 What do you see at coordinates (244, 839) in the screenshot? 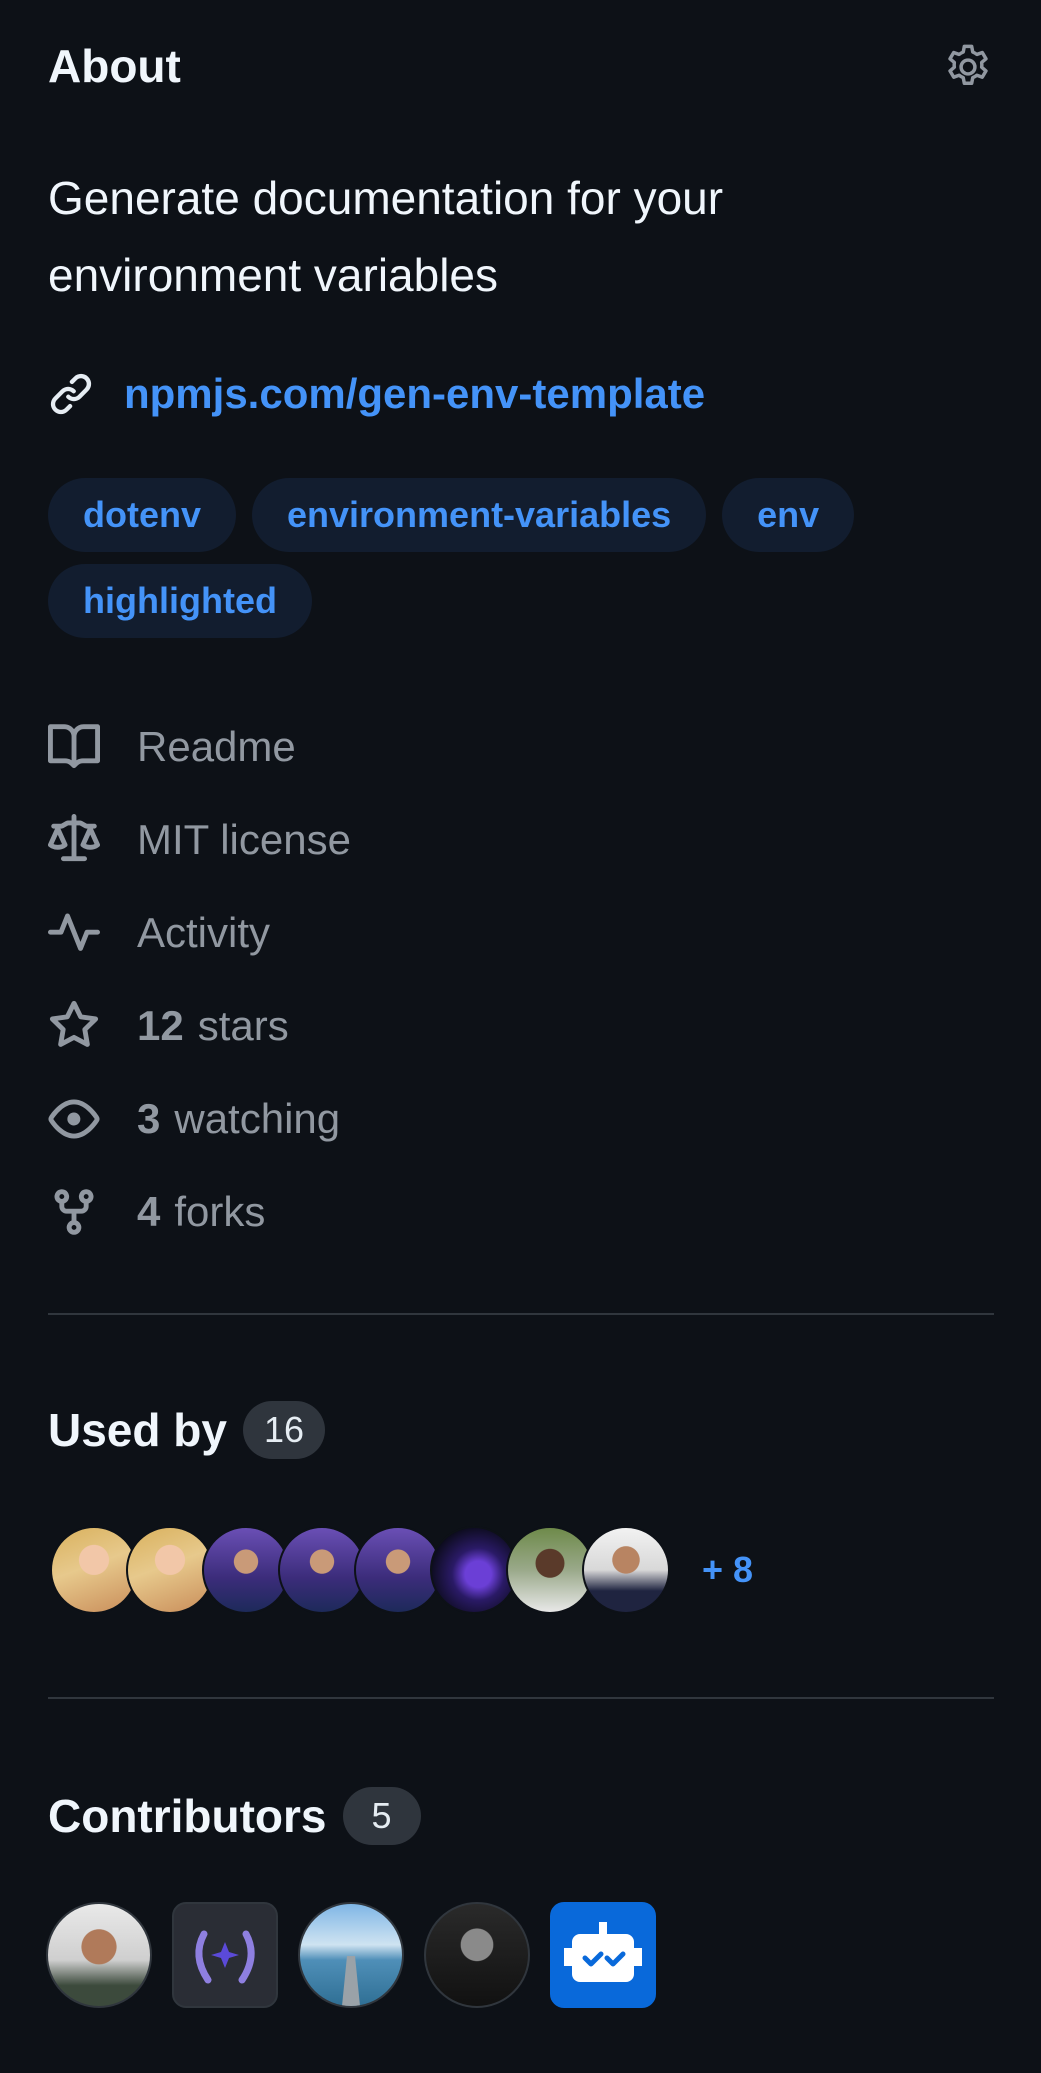
I see `license-label: MIT license` at bounding box center [244, 839].